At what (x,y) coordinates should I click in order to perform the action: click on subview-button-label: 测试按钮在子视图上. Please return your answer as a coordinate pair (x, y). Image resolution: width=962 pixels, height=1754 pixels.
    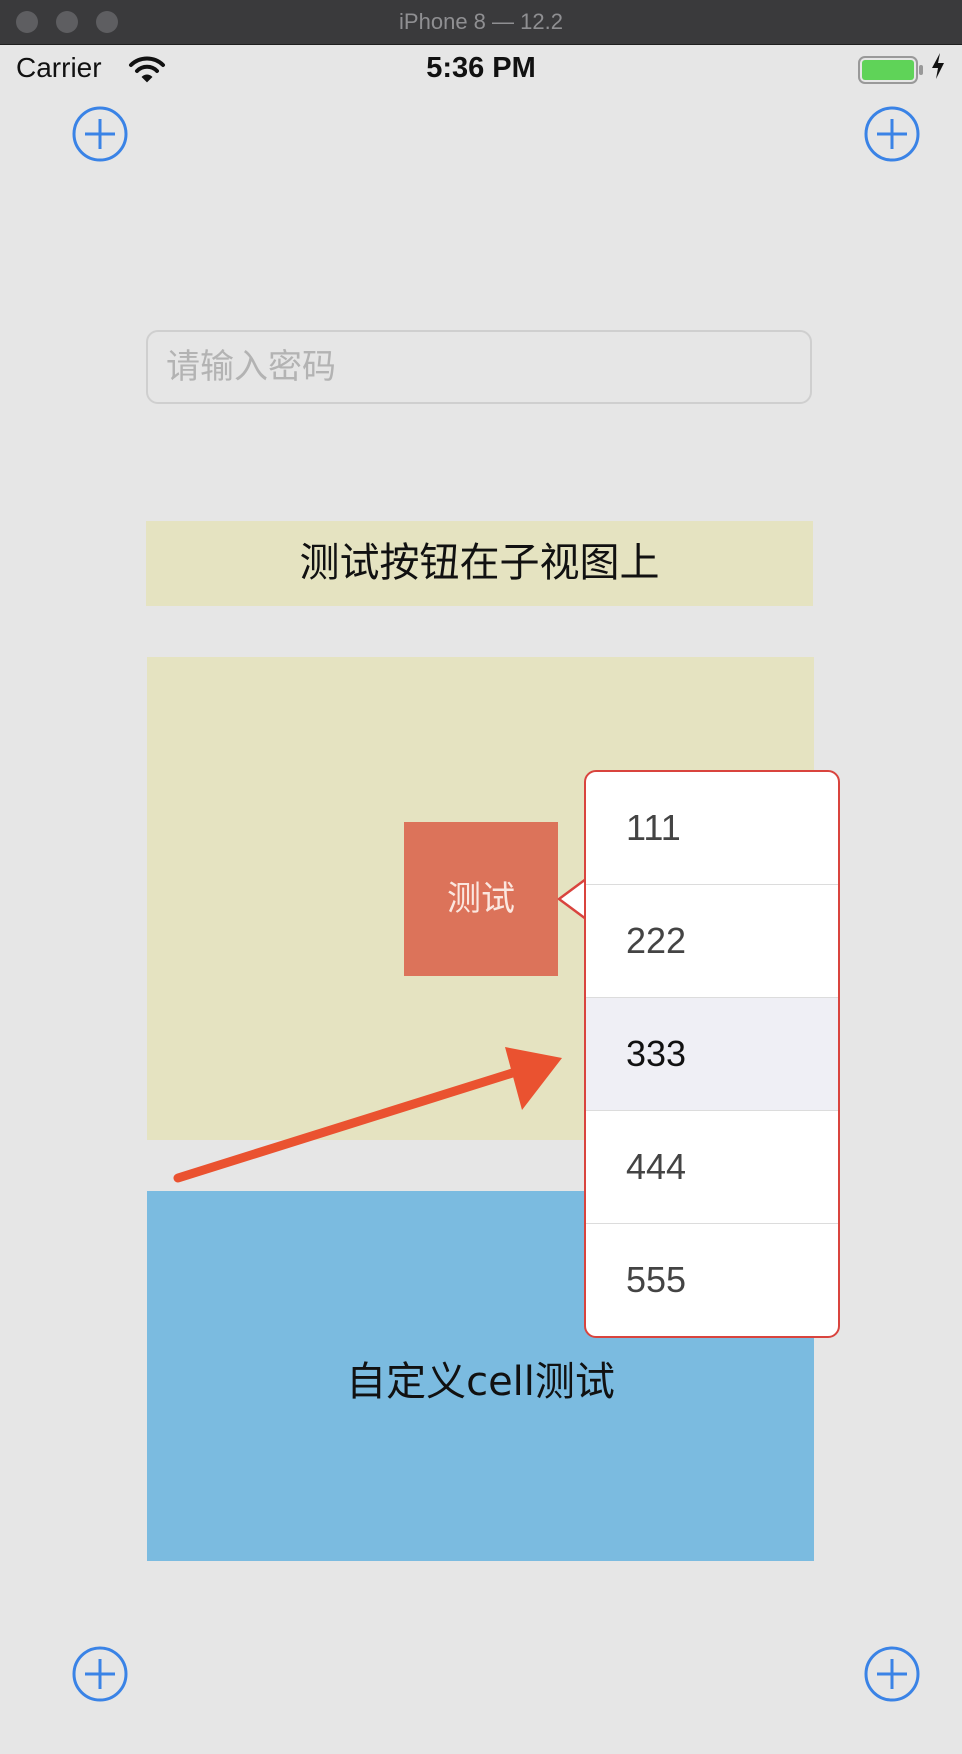
    Looking at the image, I should click on (479, 563).